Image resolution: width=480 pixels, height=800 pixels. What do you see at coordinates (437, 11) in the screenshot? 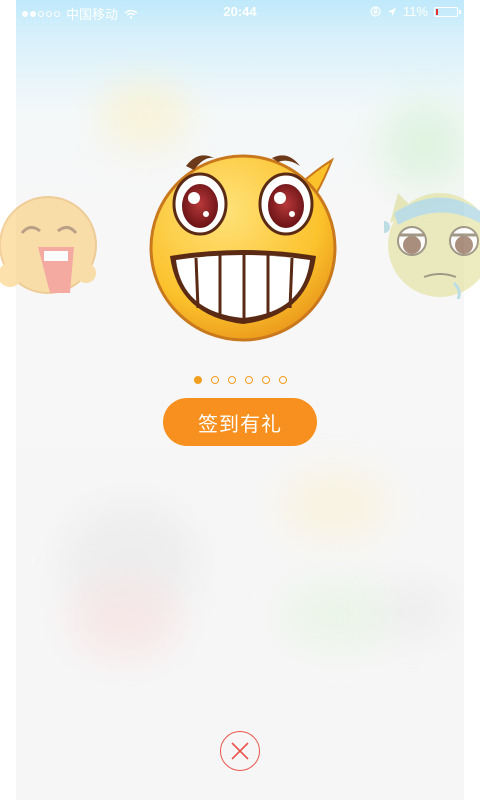
I see `battery-fill` at bounding box center [437, 11].